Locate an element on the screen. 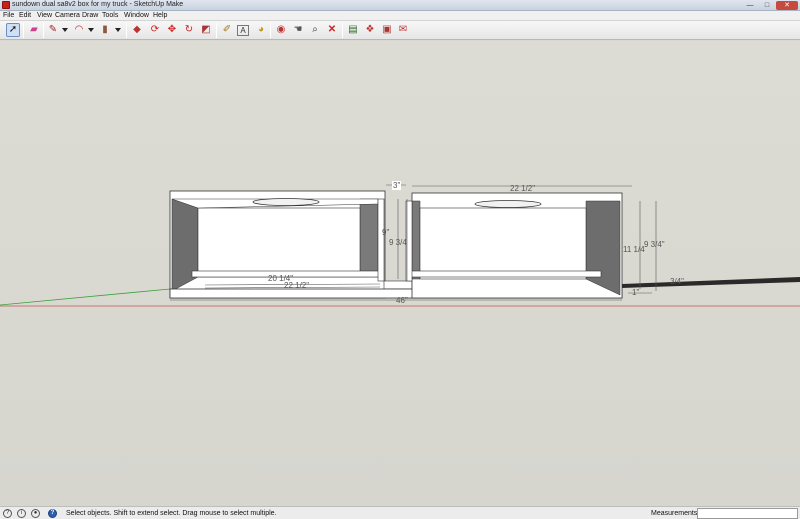 The height and width of the screenshot is (519, 800). dim-small: 3/4" is located at coordinates (677, 281).